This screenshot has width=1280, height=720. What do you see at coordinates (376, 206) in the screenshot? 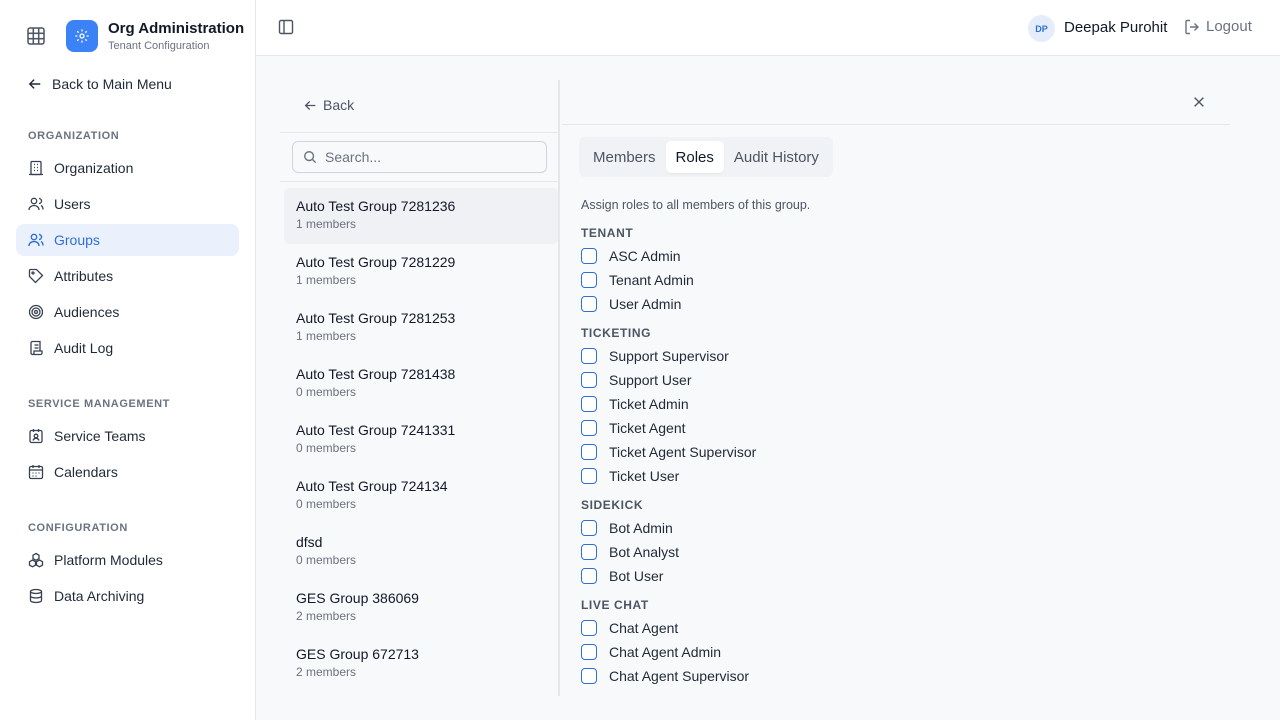
I see `group-name: Auto Test Group 7281236` at bounding box center [376, 206].